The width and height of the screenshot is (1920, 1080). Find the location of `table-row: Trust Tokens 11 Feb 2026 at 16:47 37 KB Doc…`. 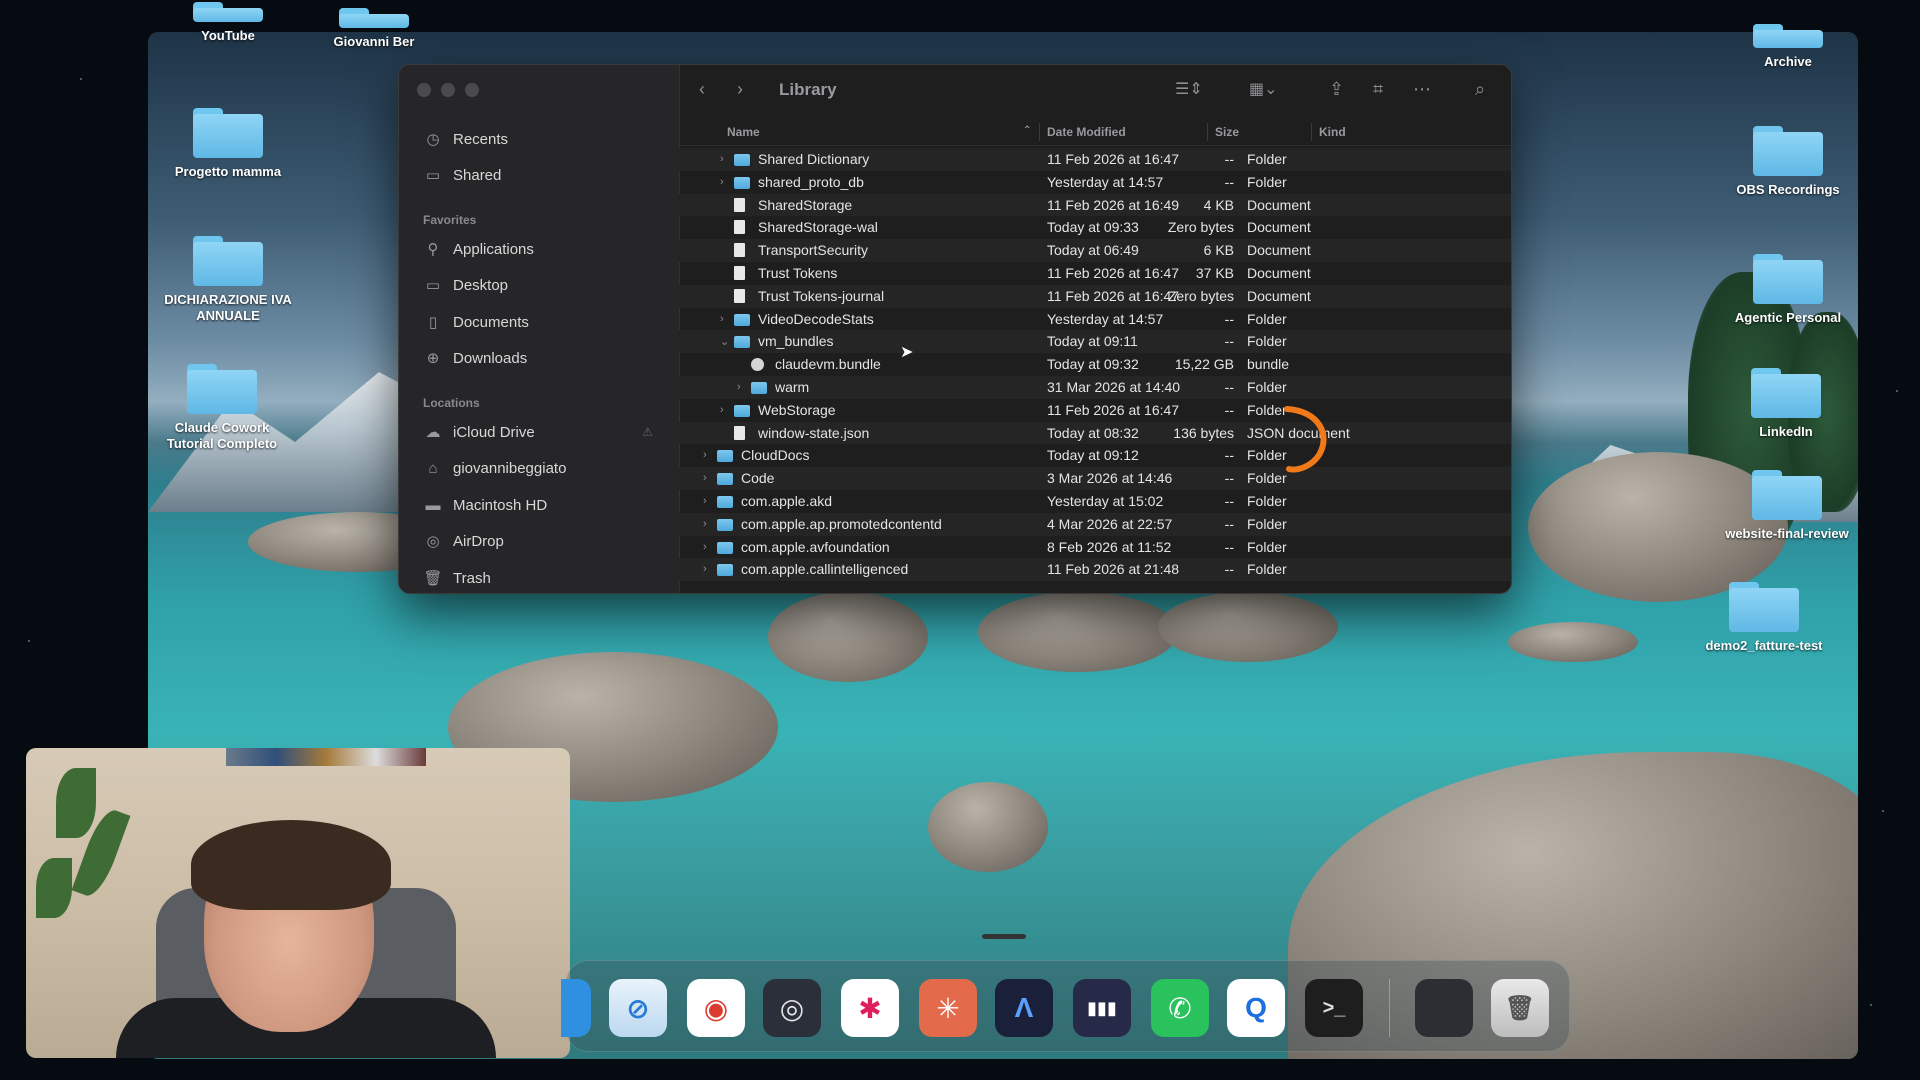

table-row: Trust Tokens 11 Feb 2026 at 16:47 37 KB Doc… is located at coordinates (1095, 273).